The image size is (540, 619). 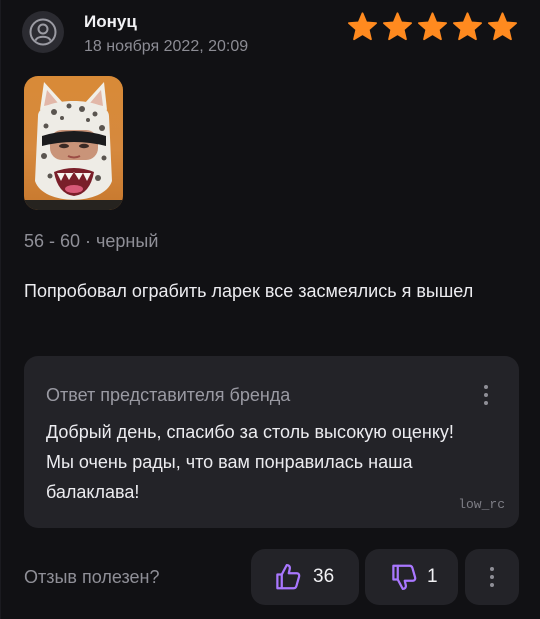 What do you see at coordinates (43, 32) in the screenshot?
I see `user-avatar-icon` at bounding box center [43, 32].